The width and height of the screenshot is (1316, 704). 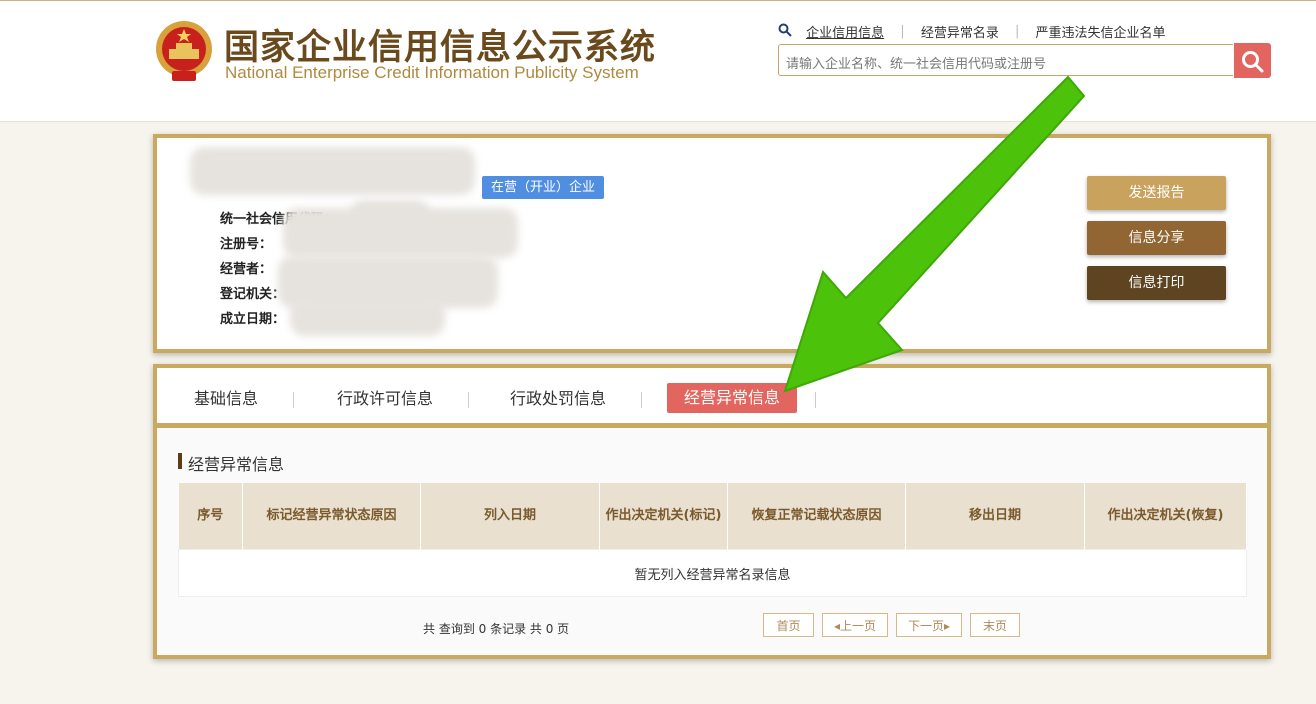 What do you see at coordinates (210, 516) in the screenshot?
I see `column-header: 序号` at bounding box center [210, 516].